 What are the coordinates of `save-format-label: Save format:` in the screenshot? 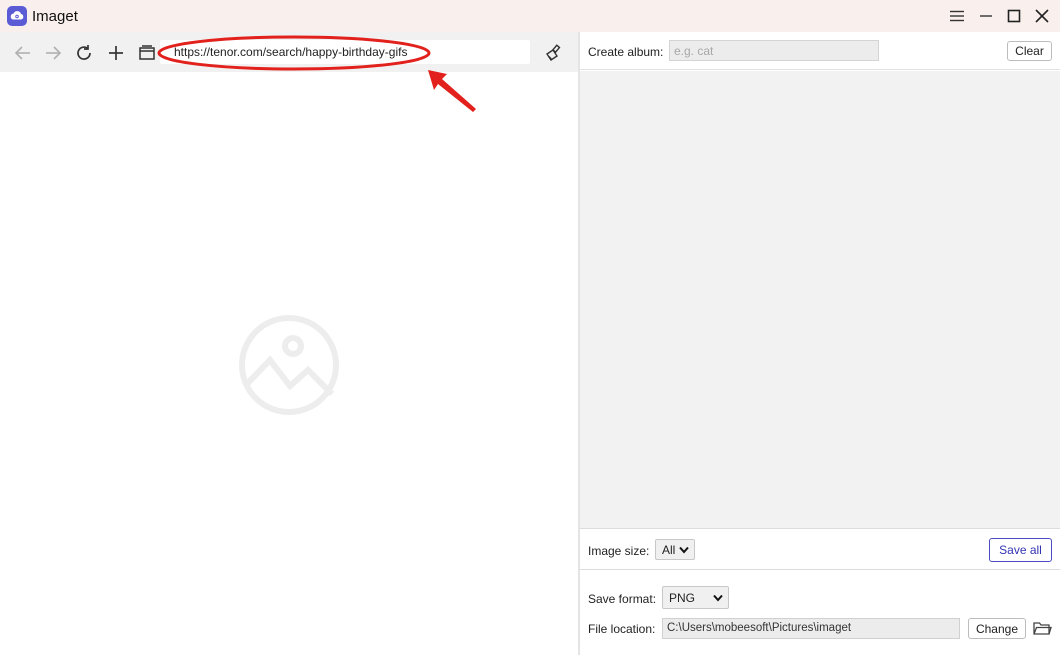 It's located at (622, 599).